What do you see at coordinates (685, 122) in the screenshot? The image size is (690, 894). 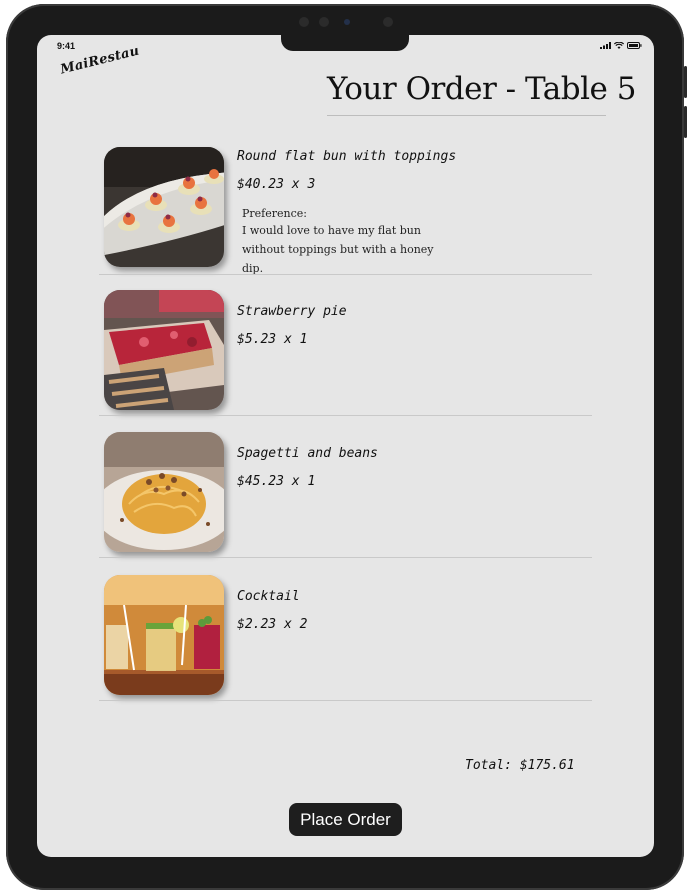 I see `power-button` at bounding box center [685, 122].